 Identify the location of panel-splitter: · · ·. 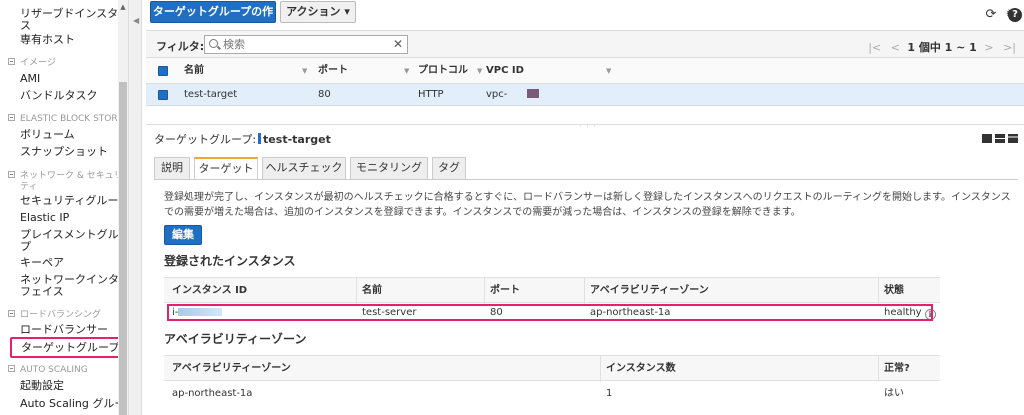
(585, 126).